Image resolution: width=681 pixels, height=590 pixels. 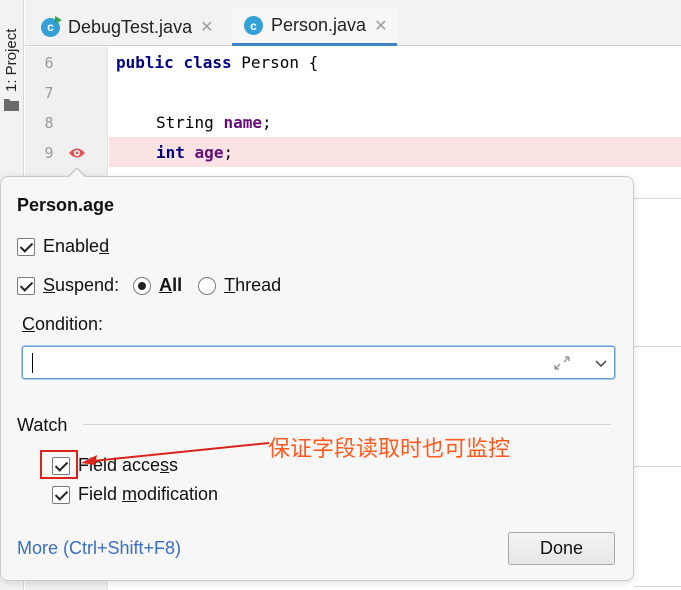 What do you see at coordinates (253, 285) in the screenshot?
I see `suspend-thread-label: Thread` at bounding box center [253, 285].